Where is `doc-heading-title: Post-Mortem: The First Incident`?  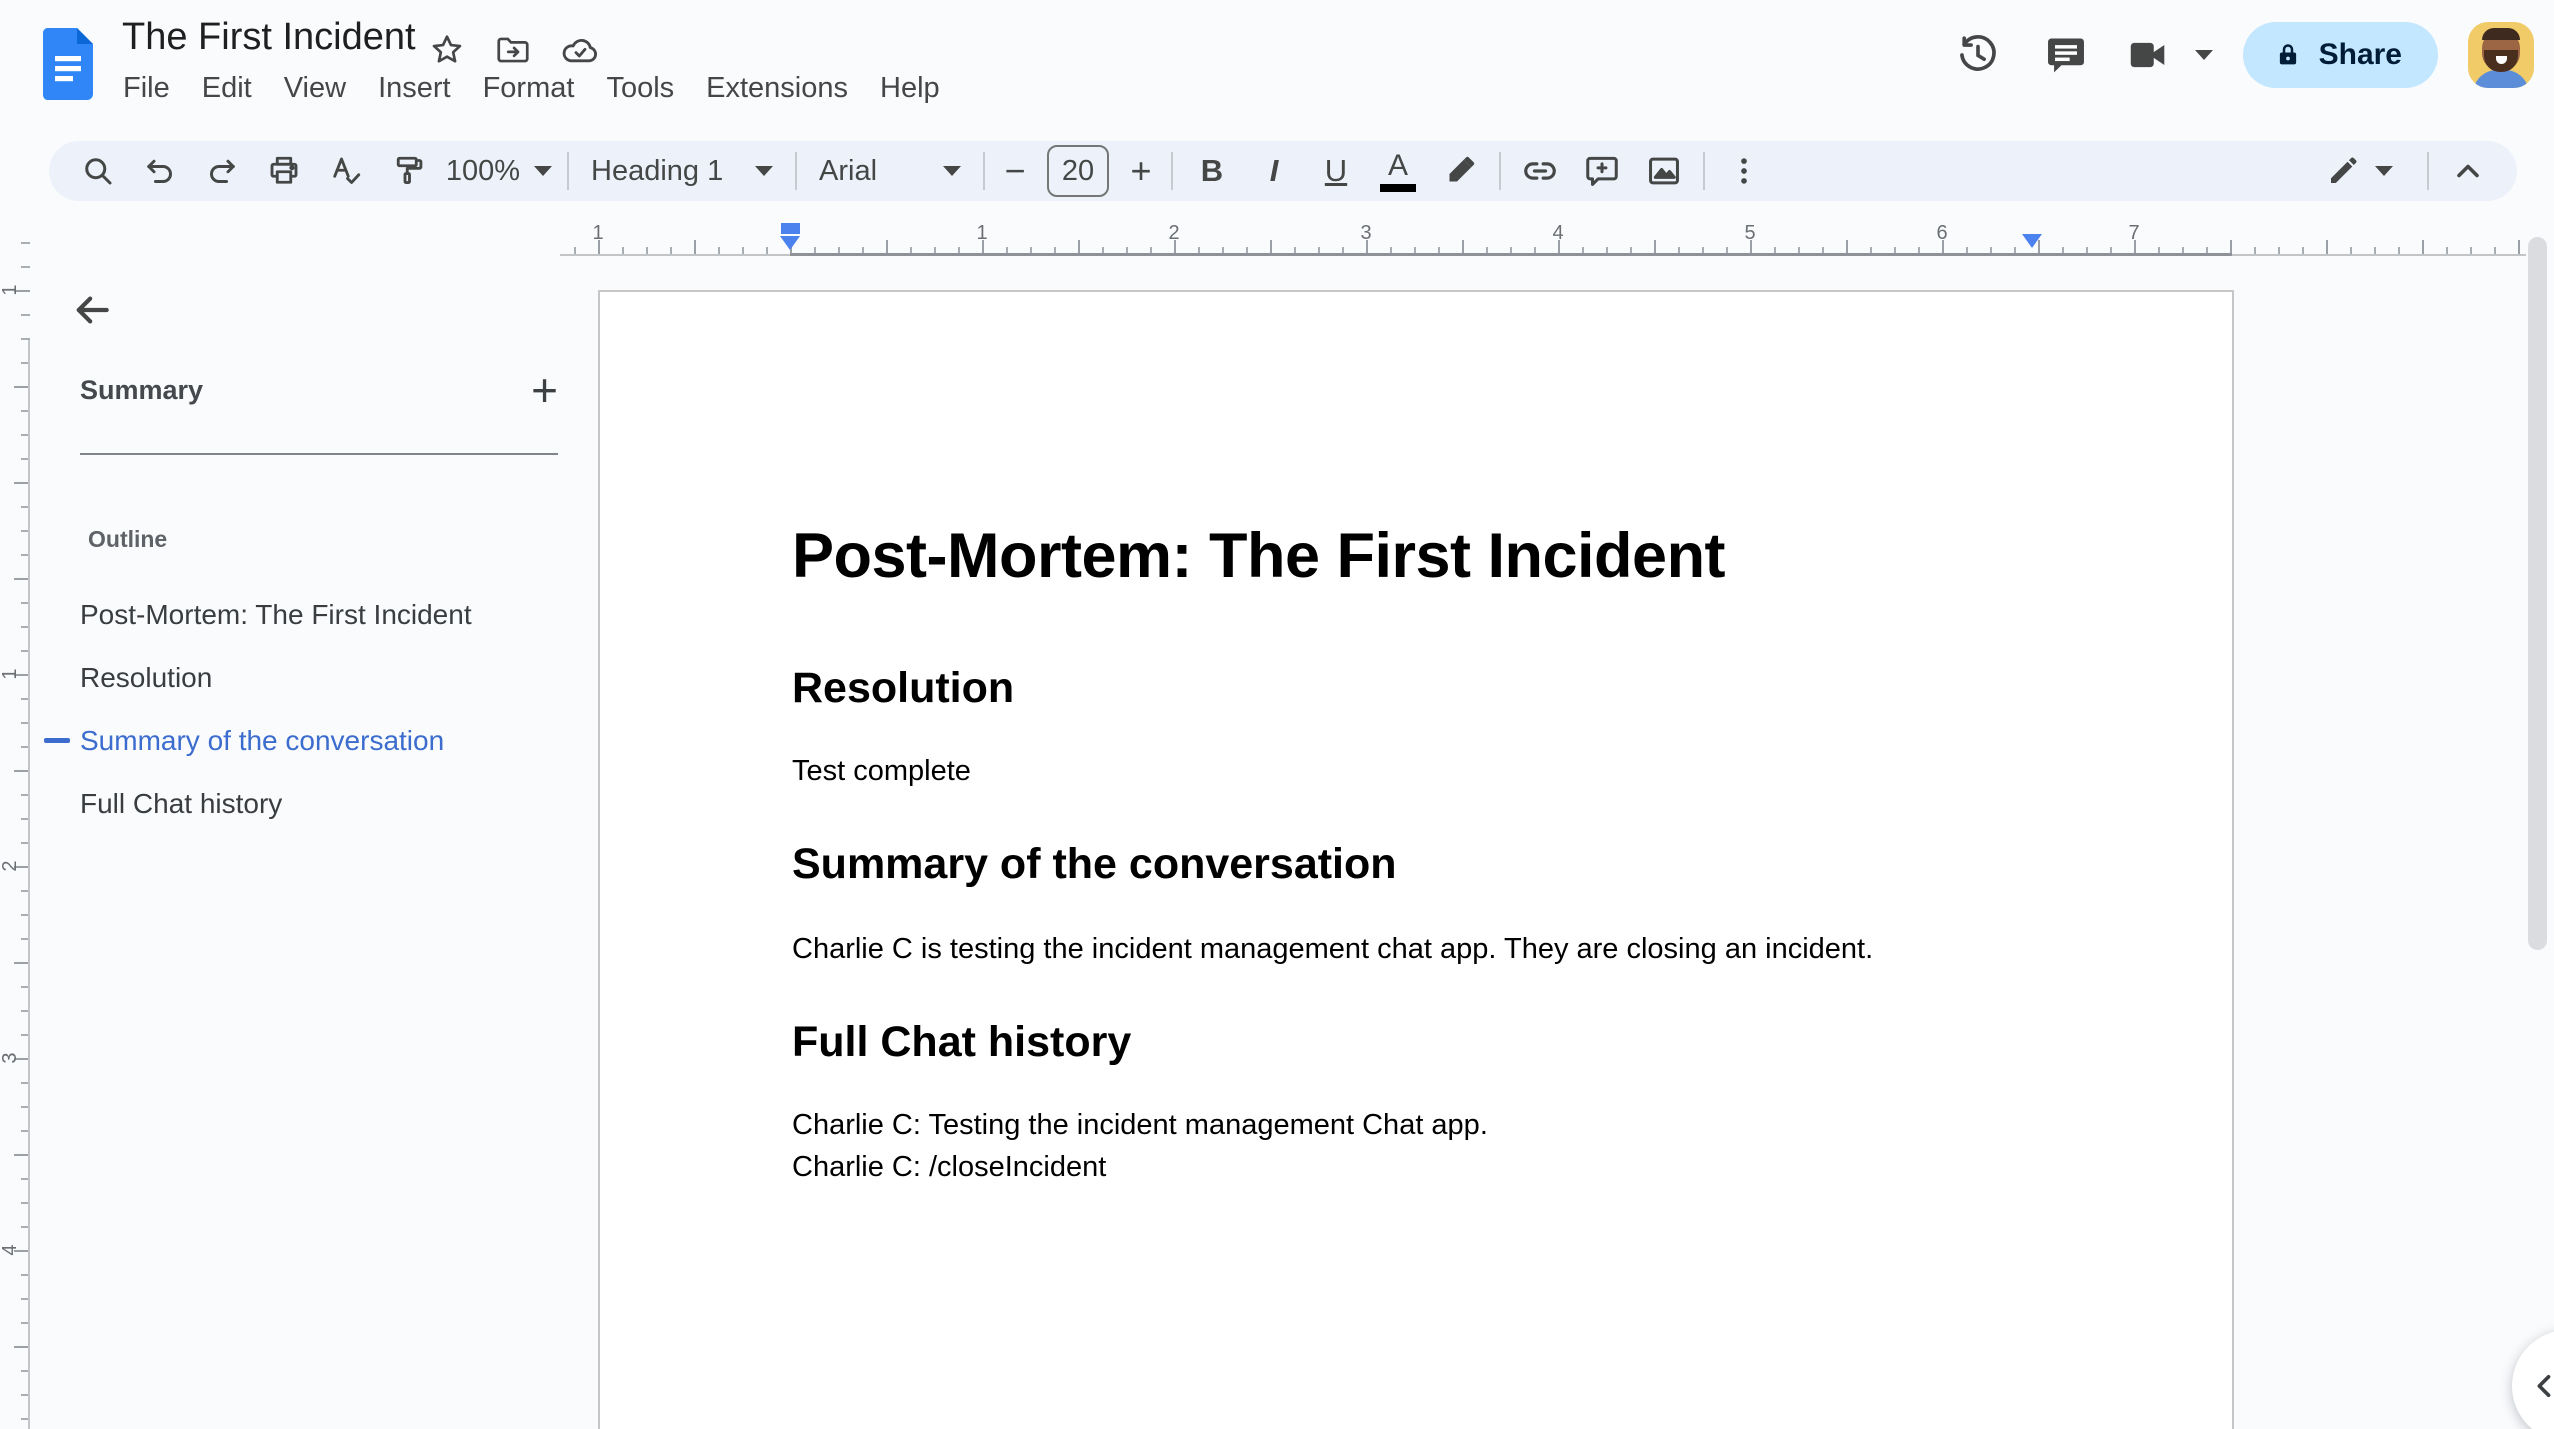 doc-heading-title: Post-Mortem: The First Incident is located at coordinates (1259, 556).